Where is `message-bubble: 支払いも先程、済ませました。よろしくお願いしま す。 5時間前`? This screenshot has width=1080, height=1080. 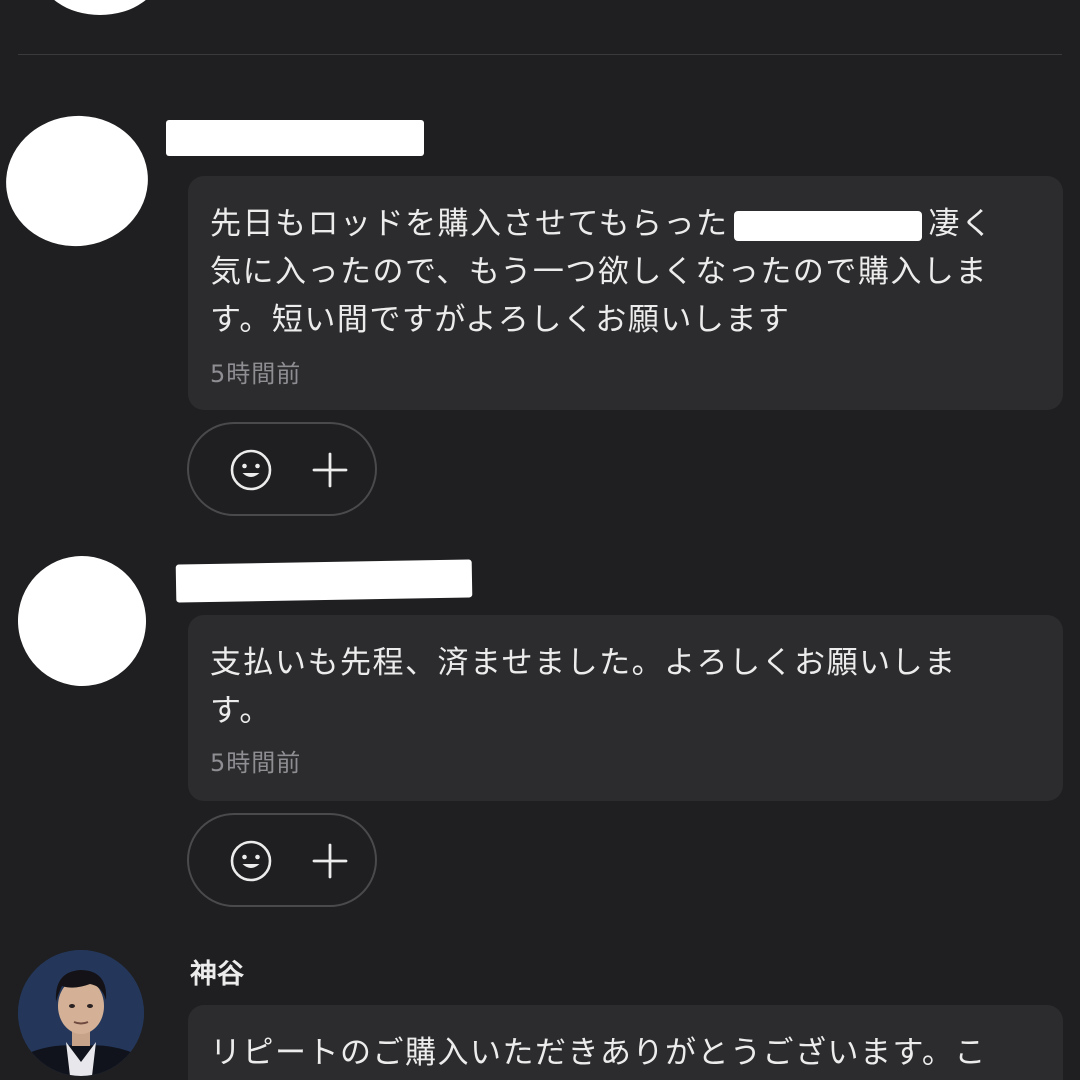 message-bubble: 支払いも先程、済ませました。よろしくお願いしま す。 5時間前 is located at coordinates (625, 708).